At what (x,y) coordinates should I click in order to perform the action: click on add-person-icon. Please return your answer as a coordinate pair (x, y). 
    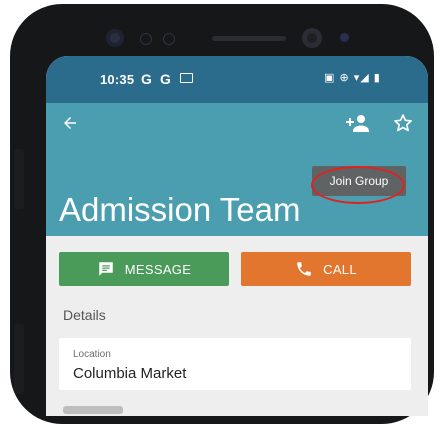
    Looking at the image, I should click on (358, 123).